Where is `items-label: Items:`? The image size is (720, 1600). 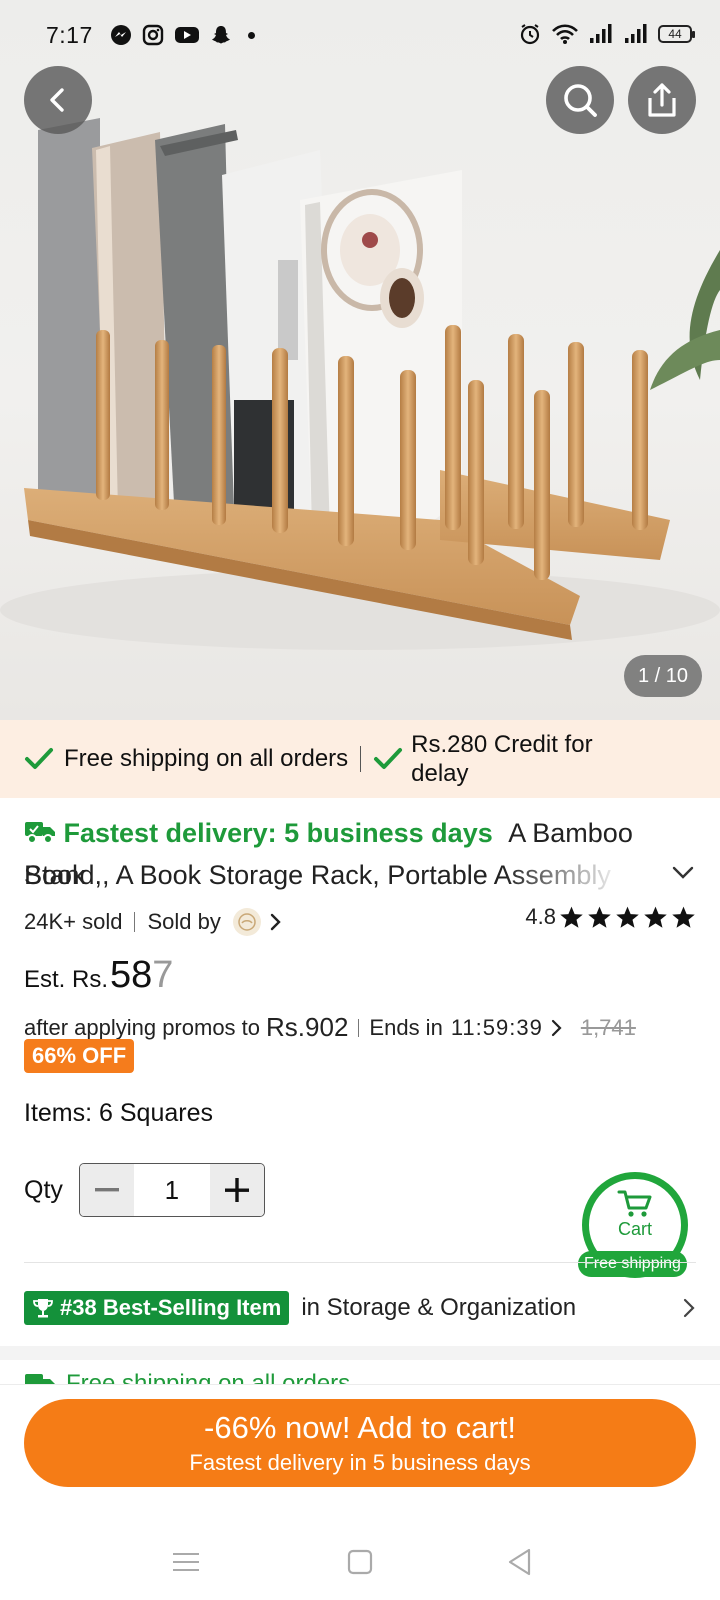 items-label: Items: is located at coordinates (58, 1113).